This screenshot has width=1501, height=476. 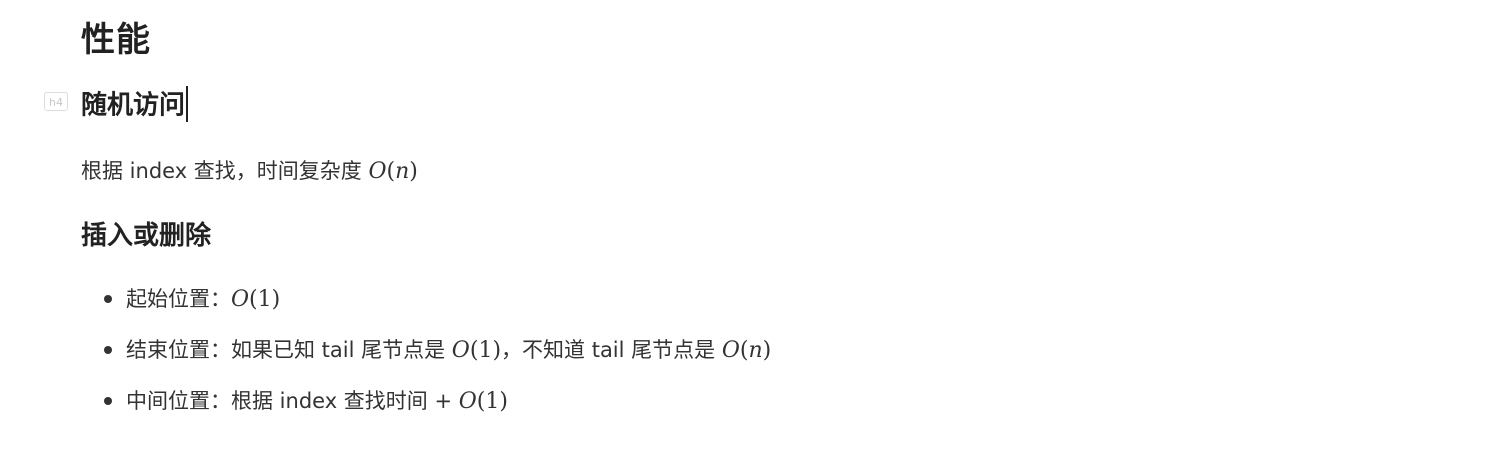 What do you see at coordinates (437, 307) in the screenshot?
I see `list-item: 起始位置：O(1)` at bounding box center [437, 307].